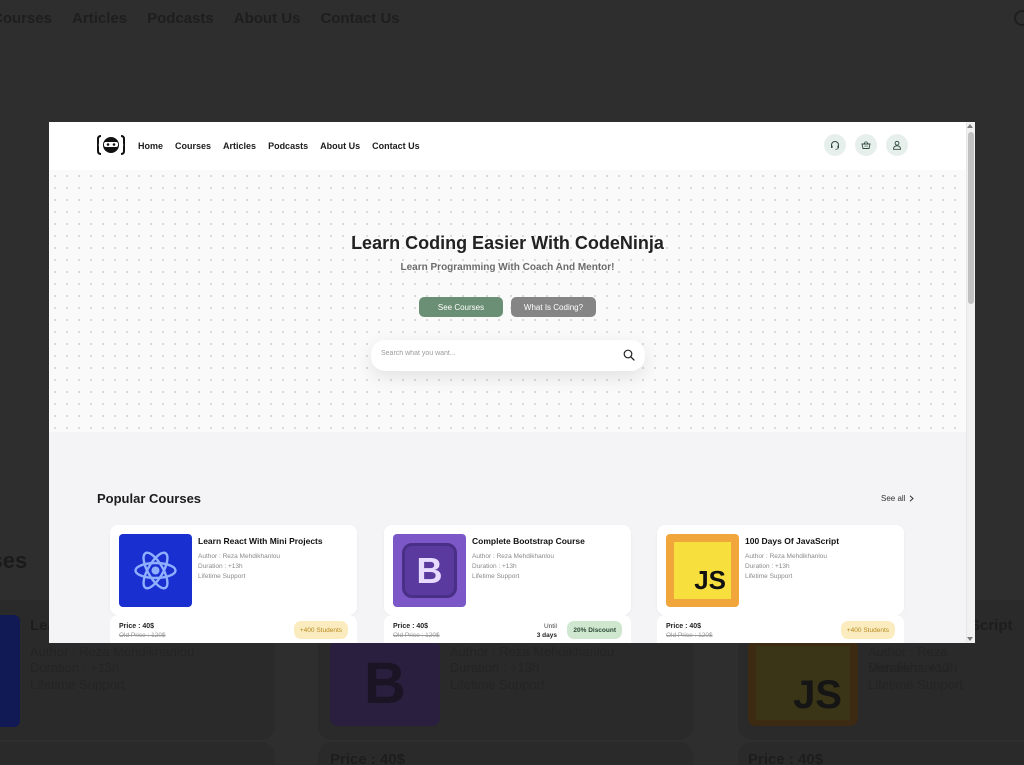 The image size is (1024, 765). I want to click on background-nav-item: Articles, so click(100, 18).